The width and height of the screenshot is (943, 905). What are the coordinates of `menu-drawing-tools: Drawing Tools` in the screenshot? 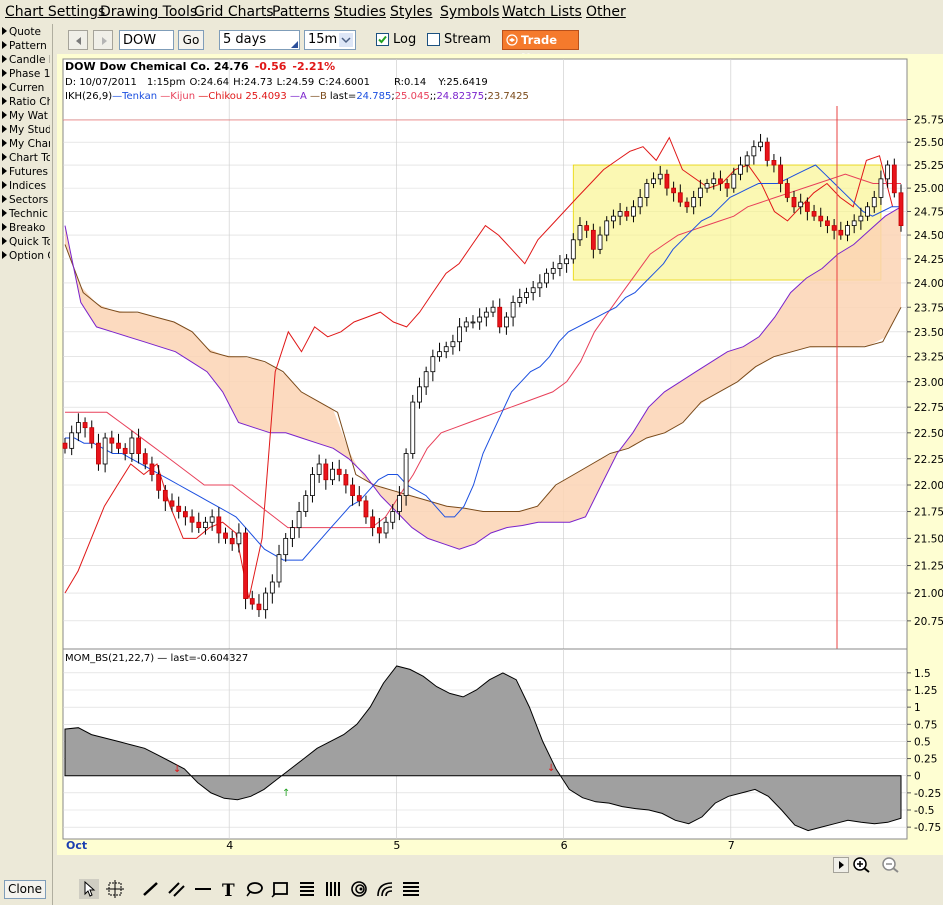 It's located at (148, 12).